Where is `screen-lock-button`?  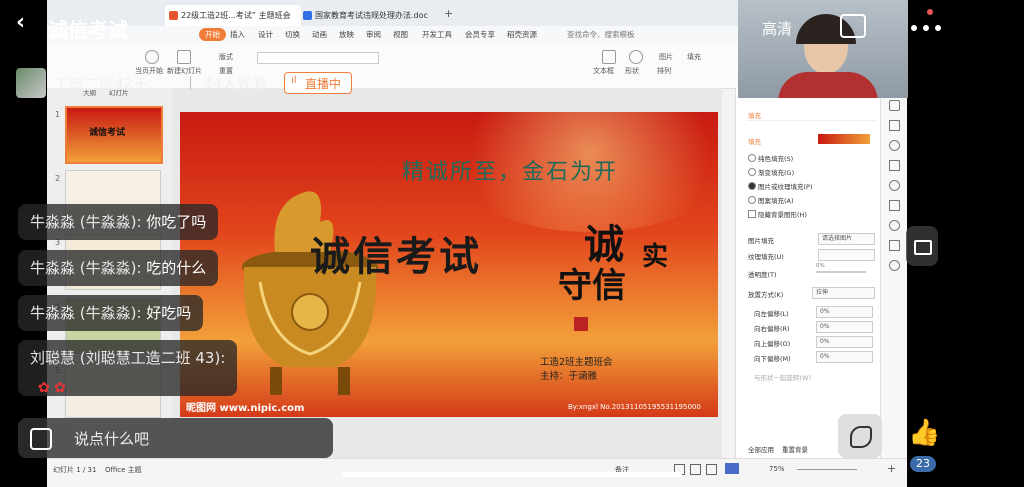
screen-lock-button is located at coordinates (922, 246).